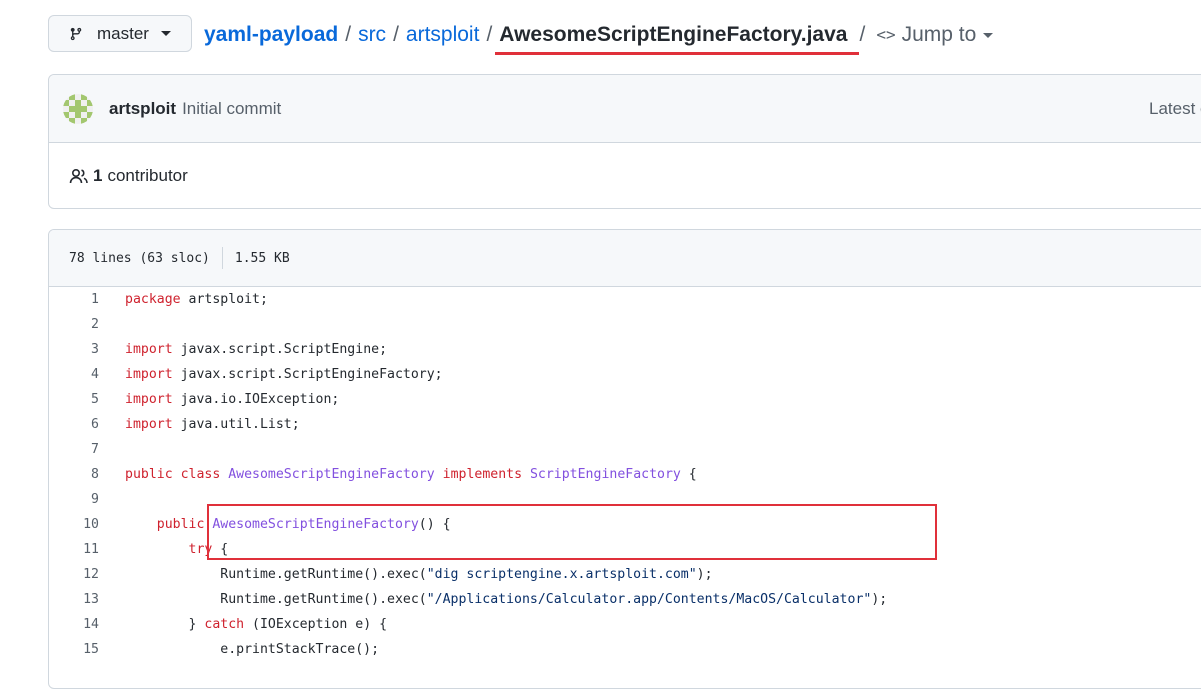  I want to click on commit-message-link: Initial commit, so click(231, 109).